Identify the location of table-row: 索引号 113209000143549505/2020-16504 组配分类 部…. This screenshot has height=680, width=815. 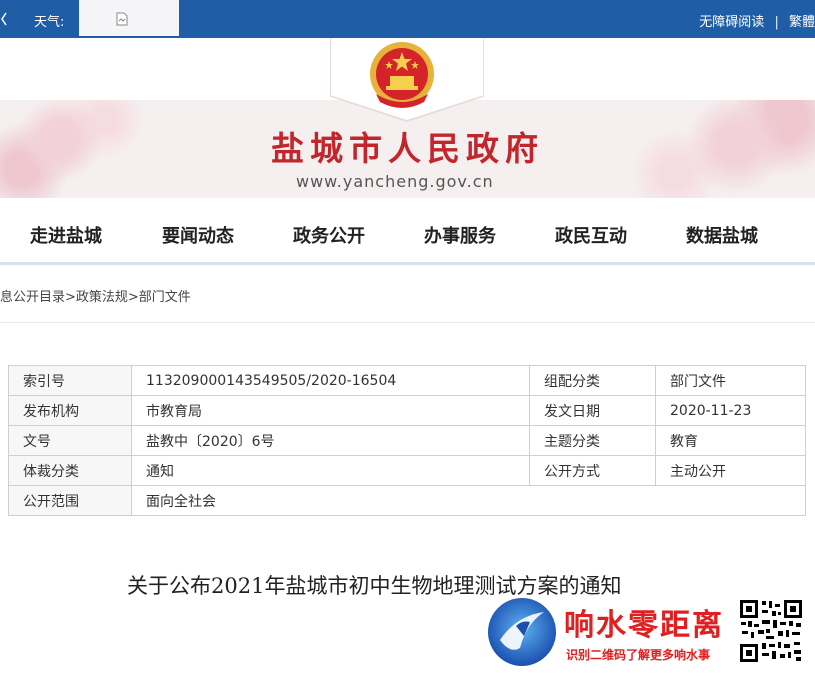
(407, 380).